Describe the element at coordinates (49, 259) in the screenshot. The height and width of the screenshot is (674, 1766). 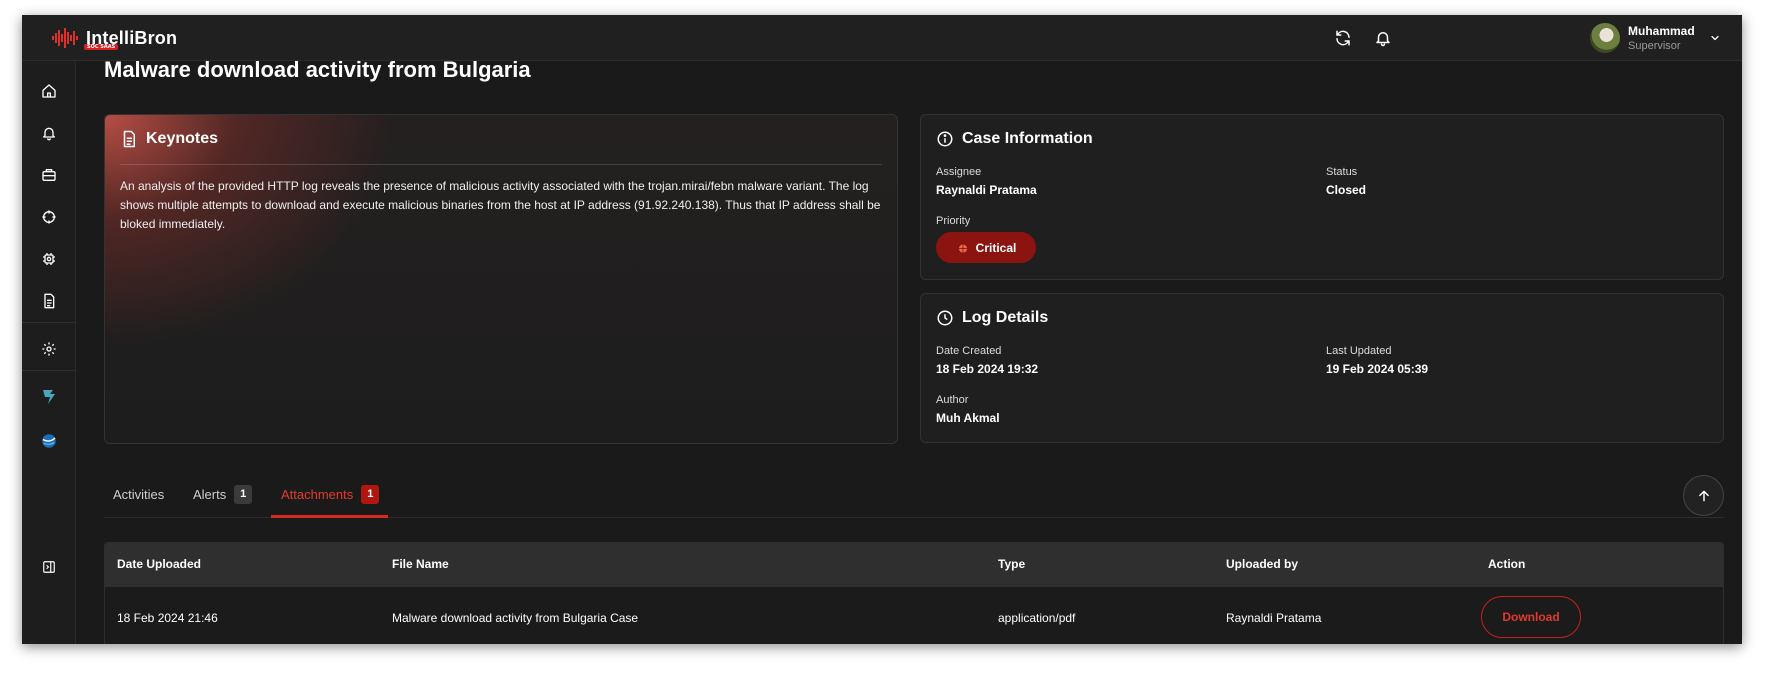
I see `chip-icon` at that location.